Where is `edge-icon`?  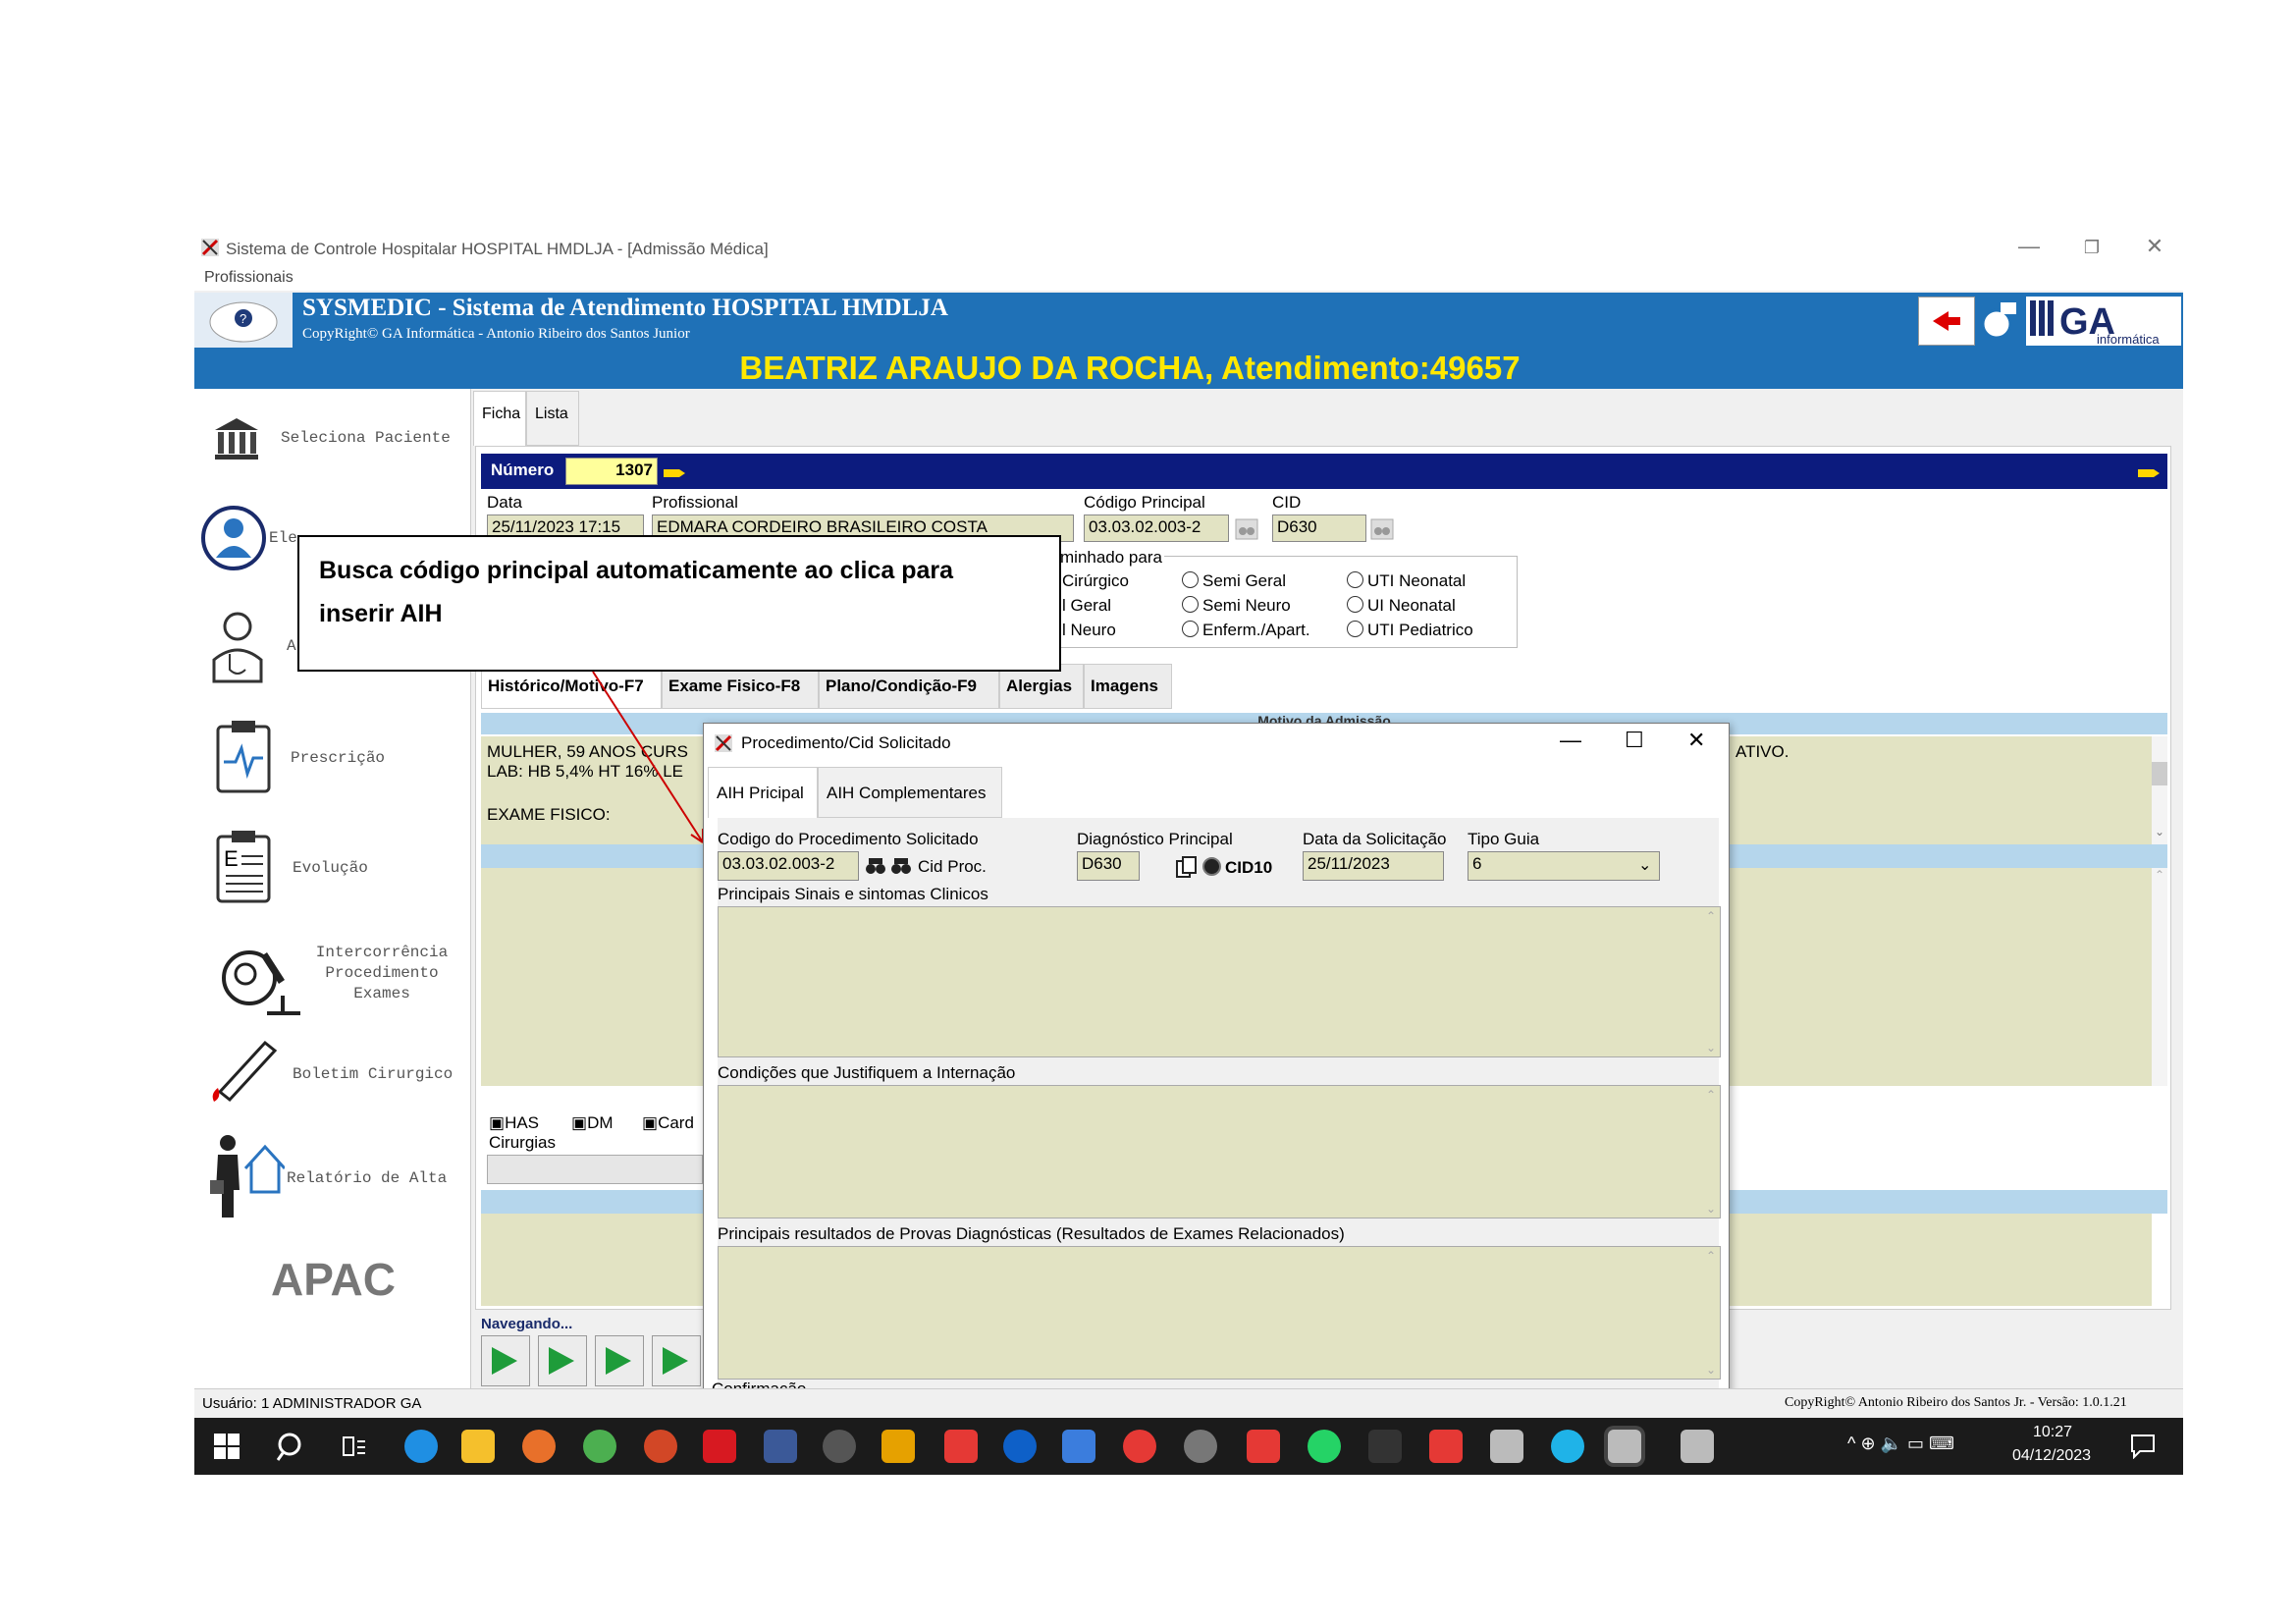 edge-icon is located at coordinates (421, 1446).